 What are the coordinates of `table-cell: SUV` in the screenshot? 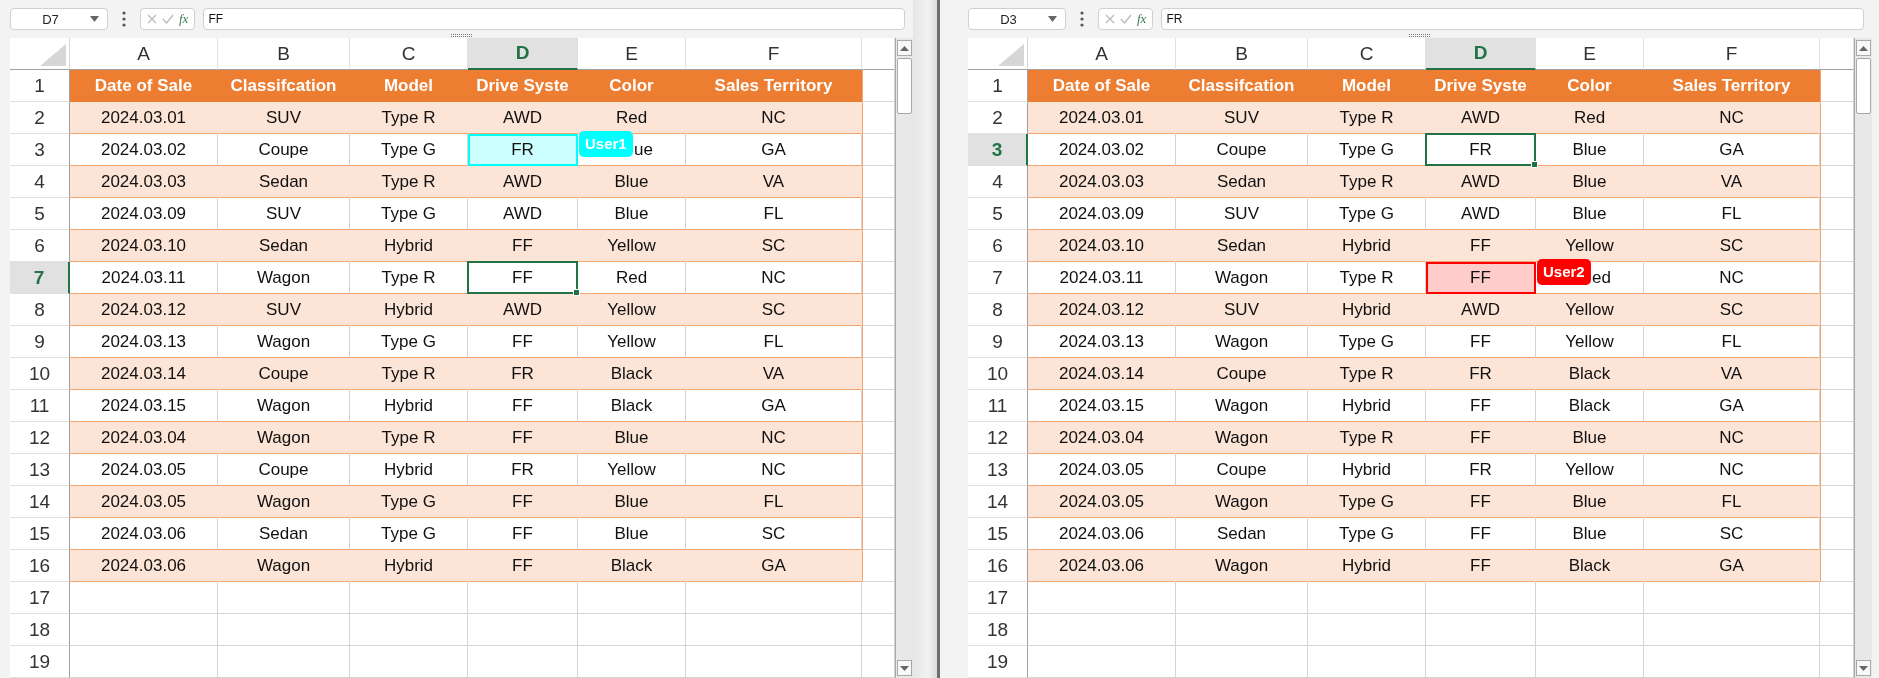 It's located at (1242, 310).